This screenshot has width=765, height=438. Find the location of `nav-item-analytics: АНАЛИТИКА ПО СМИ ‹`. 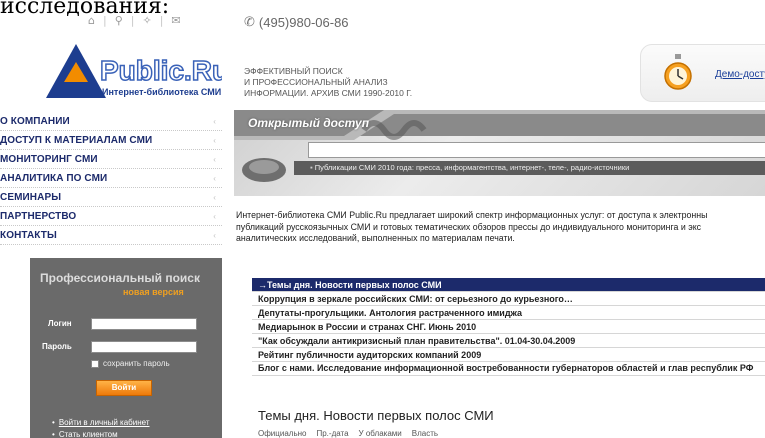

nav-item-analytics: АНАЛИТИКА ПО СМИ ‹ is located at coordinates (111, 178).